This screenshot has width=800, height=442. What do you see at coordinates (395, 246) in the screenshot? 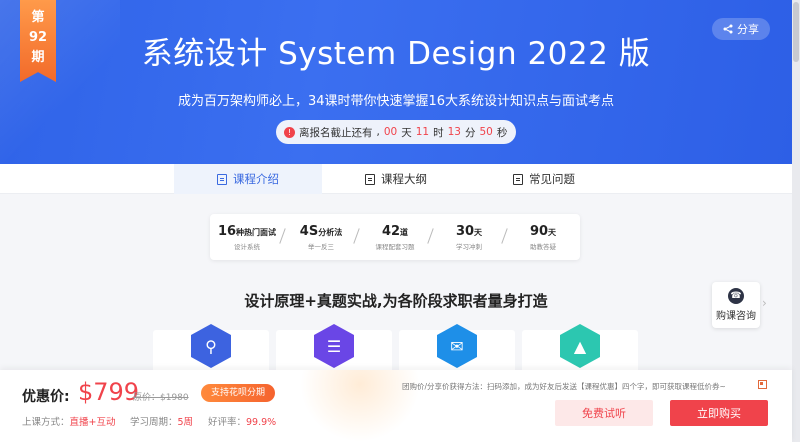
I see `stat-caption: 课程配套习题` at bounding box center [395, 246].